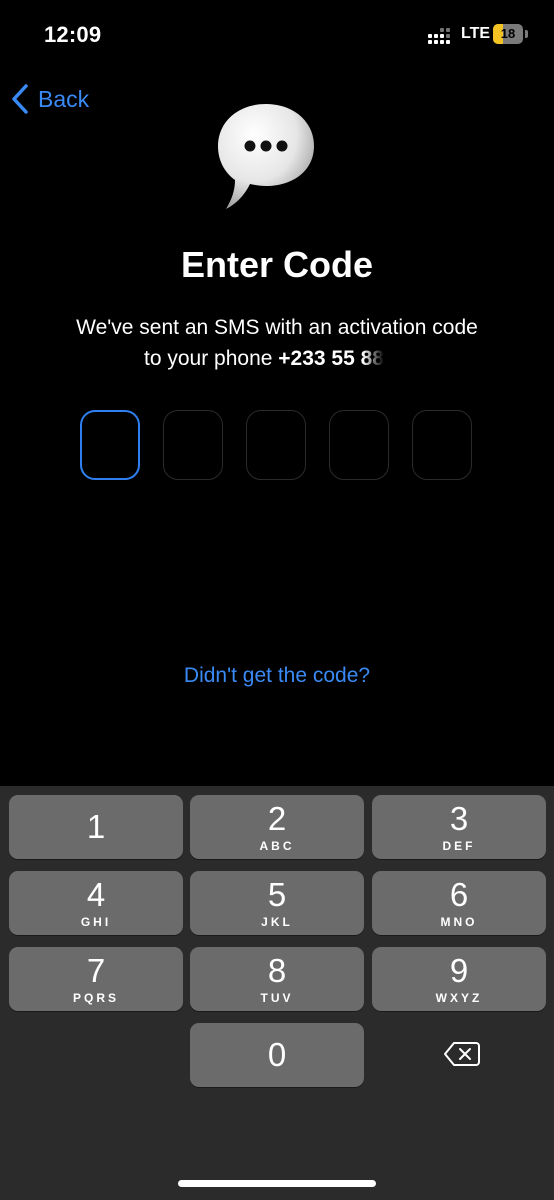 The width and height of the screenshot is (554, 1200). I want to click on page-title: Enter Code, so click(277, 264).